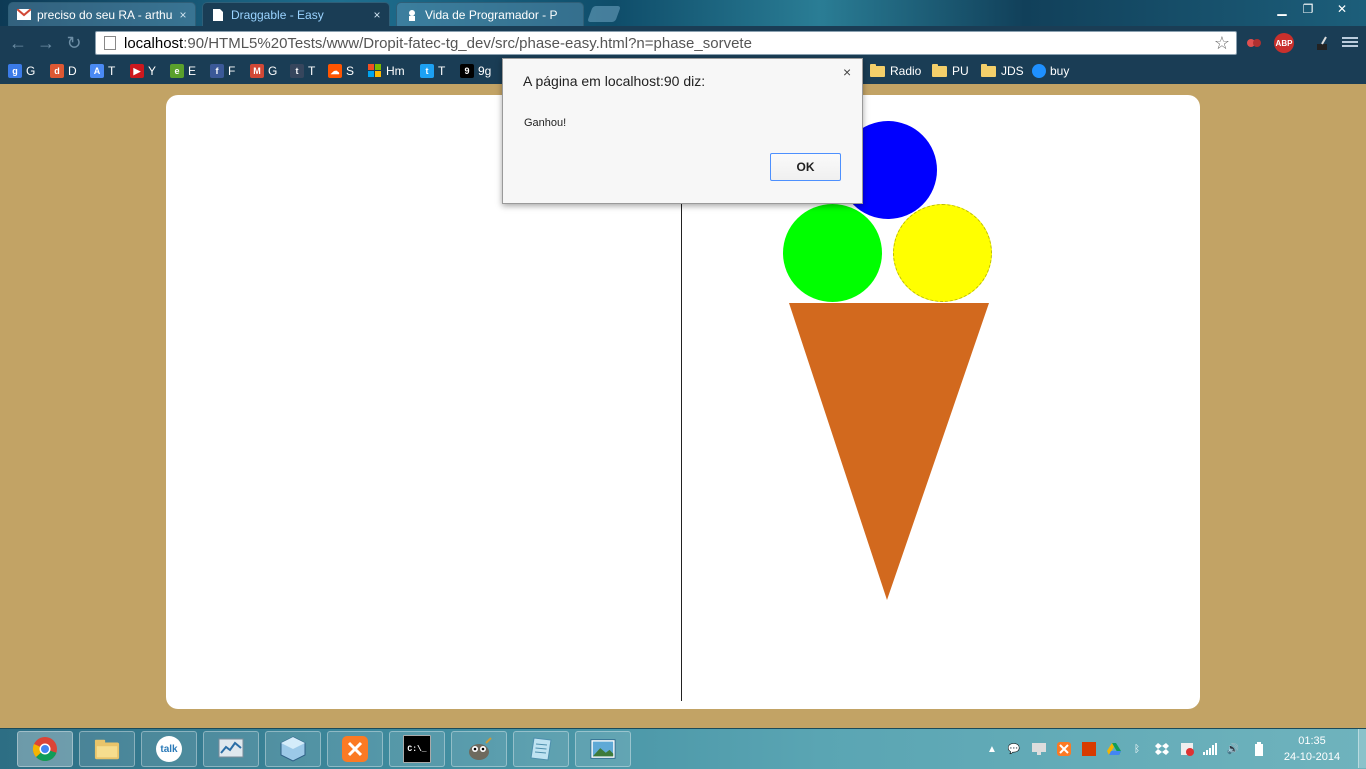  Describe the element at coordinates (1002, 71) in the screenshot. I see `bookmark-folder-jds: JDS` at that location.